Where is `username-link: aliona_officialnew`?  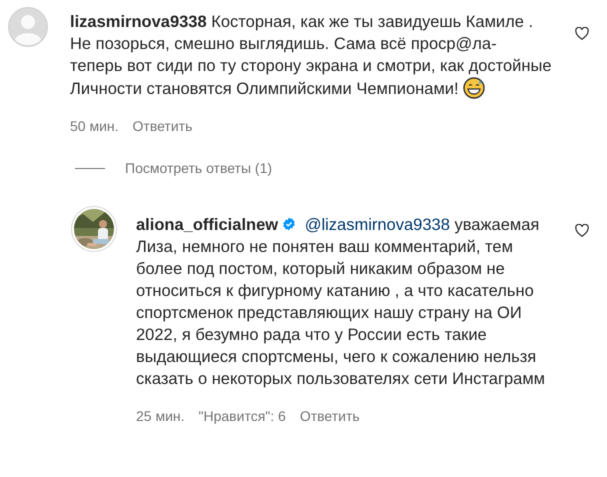 username-link: aliona_officialnew is located at coordinates (207, 225).